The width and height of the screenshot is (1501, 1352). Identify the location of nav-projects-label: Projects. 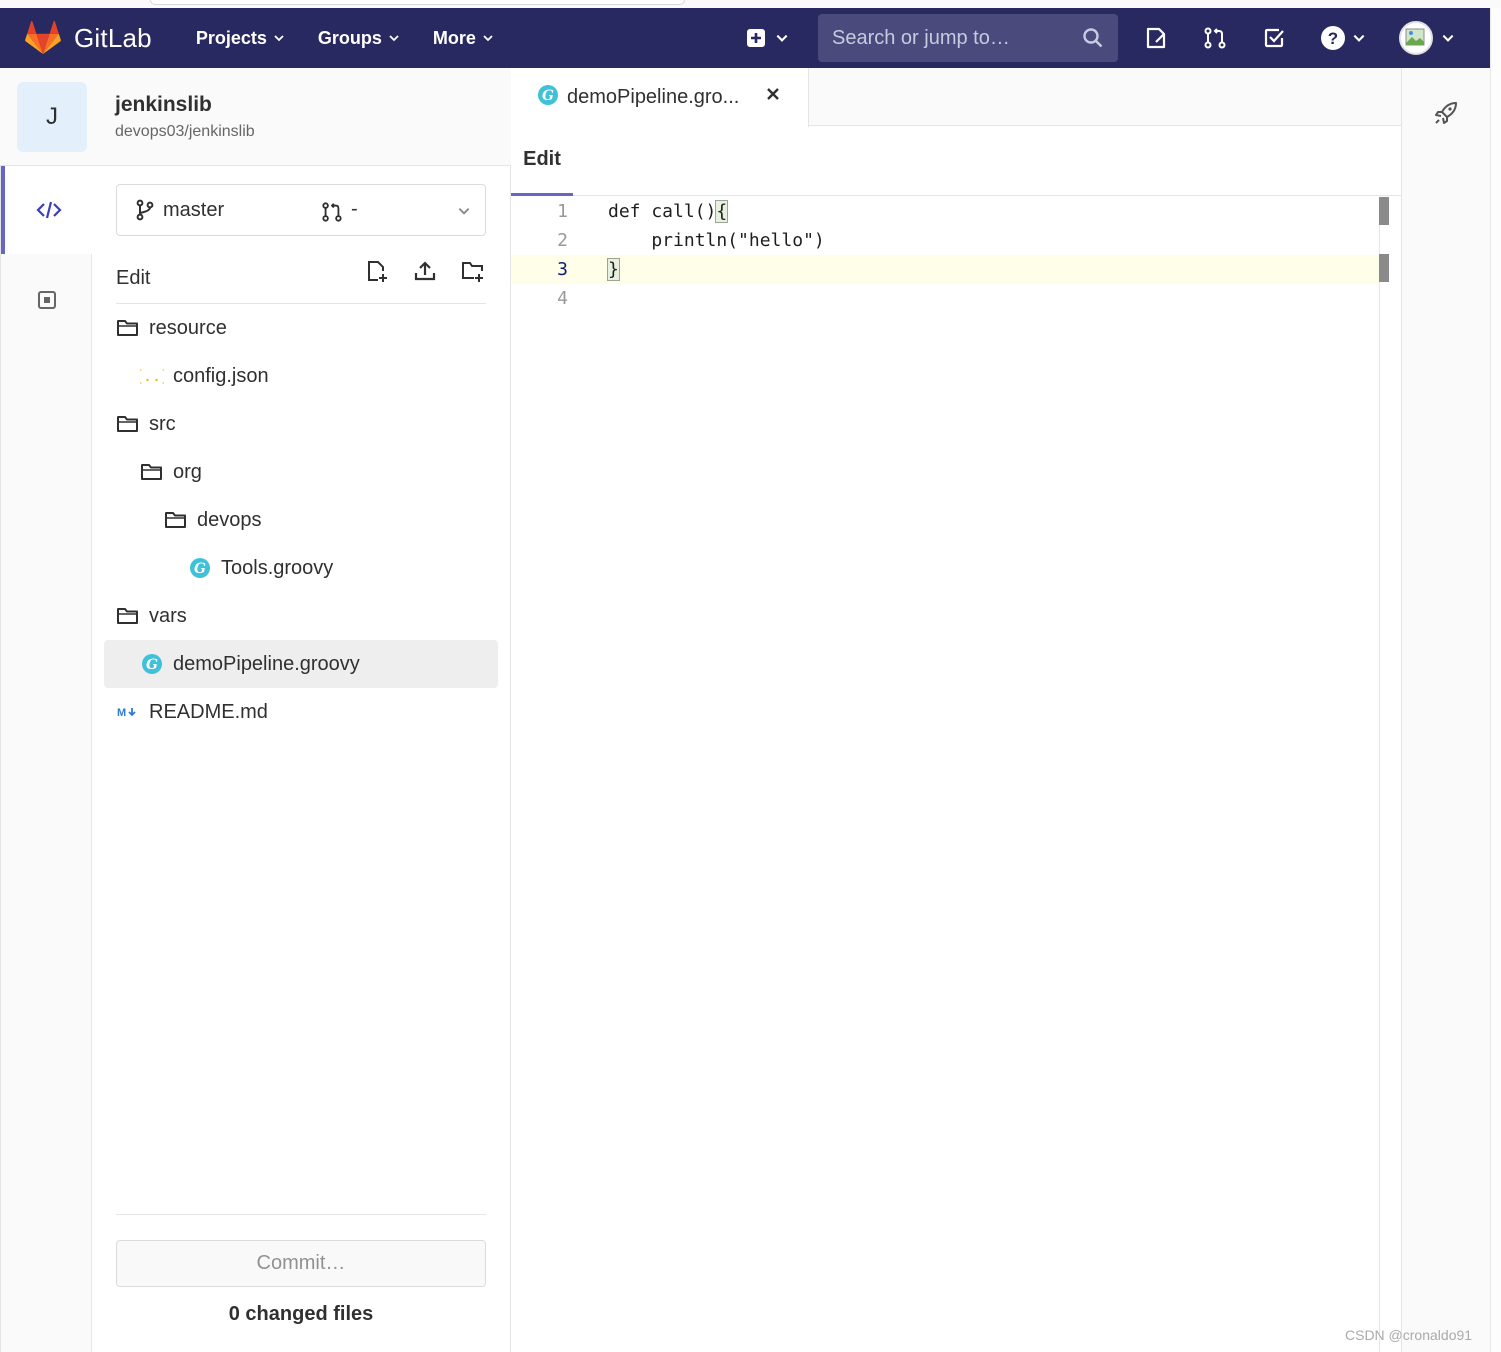
(231, 37).